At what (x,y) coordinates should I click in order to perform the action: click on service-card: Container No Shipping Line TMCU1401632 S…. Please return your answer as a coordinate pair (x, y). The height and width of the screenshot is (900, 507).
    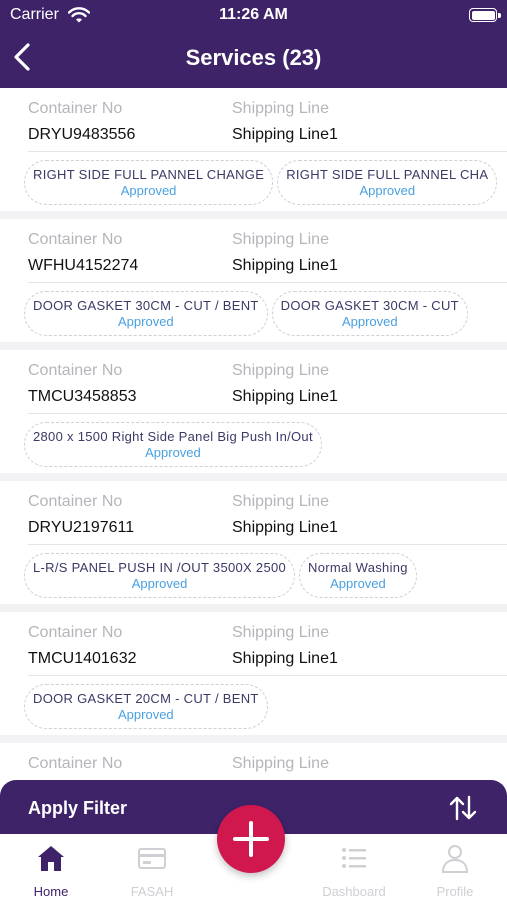
    Looking at the image, I should click on (253, 673).